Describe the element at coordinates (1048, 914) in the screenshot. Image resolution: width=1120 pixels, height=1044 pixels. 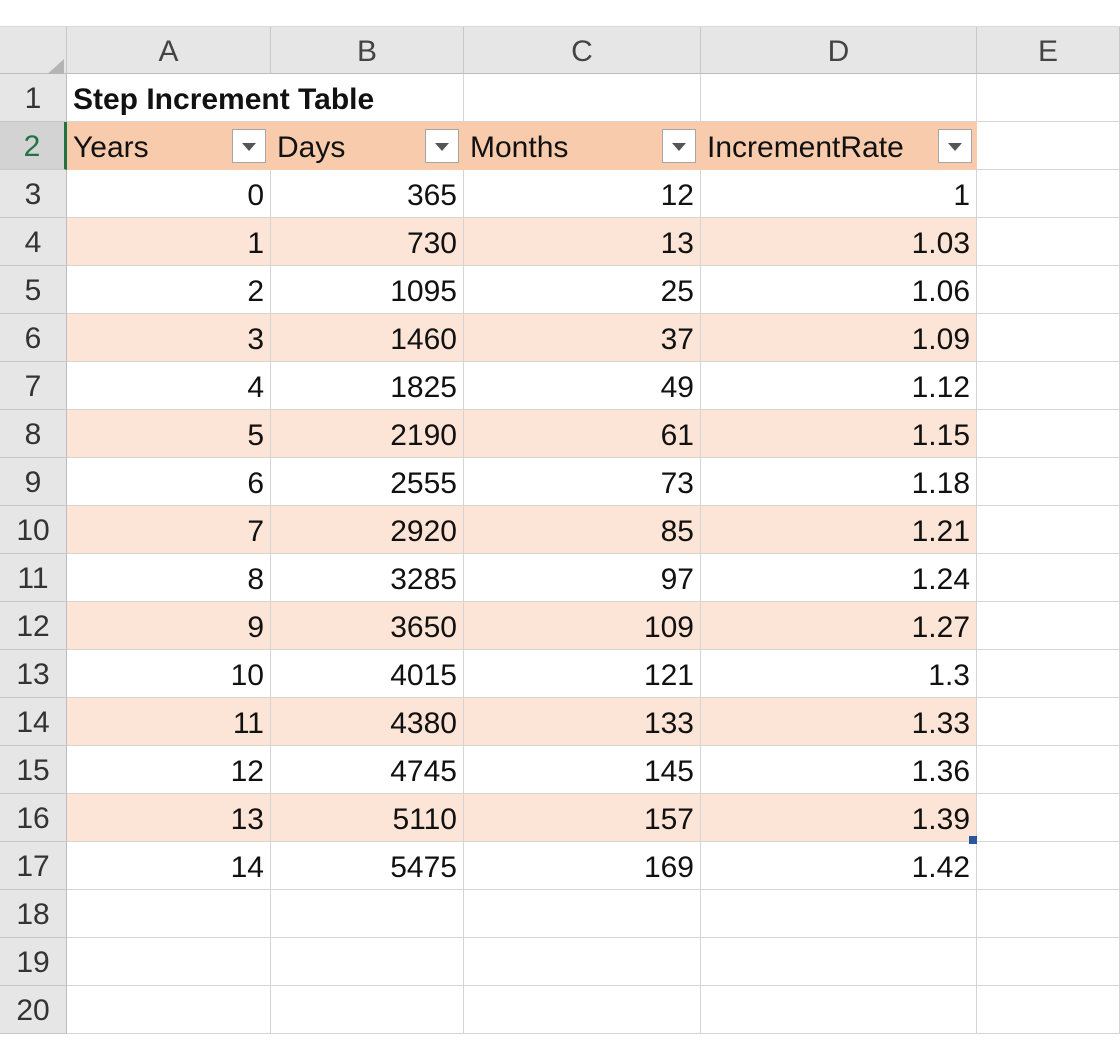
I see `cell-e18` at that location.